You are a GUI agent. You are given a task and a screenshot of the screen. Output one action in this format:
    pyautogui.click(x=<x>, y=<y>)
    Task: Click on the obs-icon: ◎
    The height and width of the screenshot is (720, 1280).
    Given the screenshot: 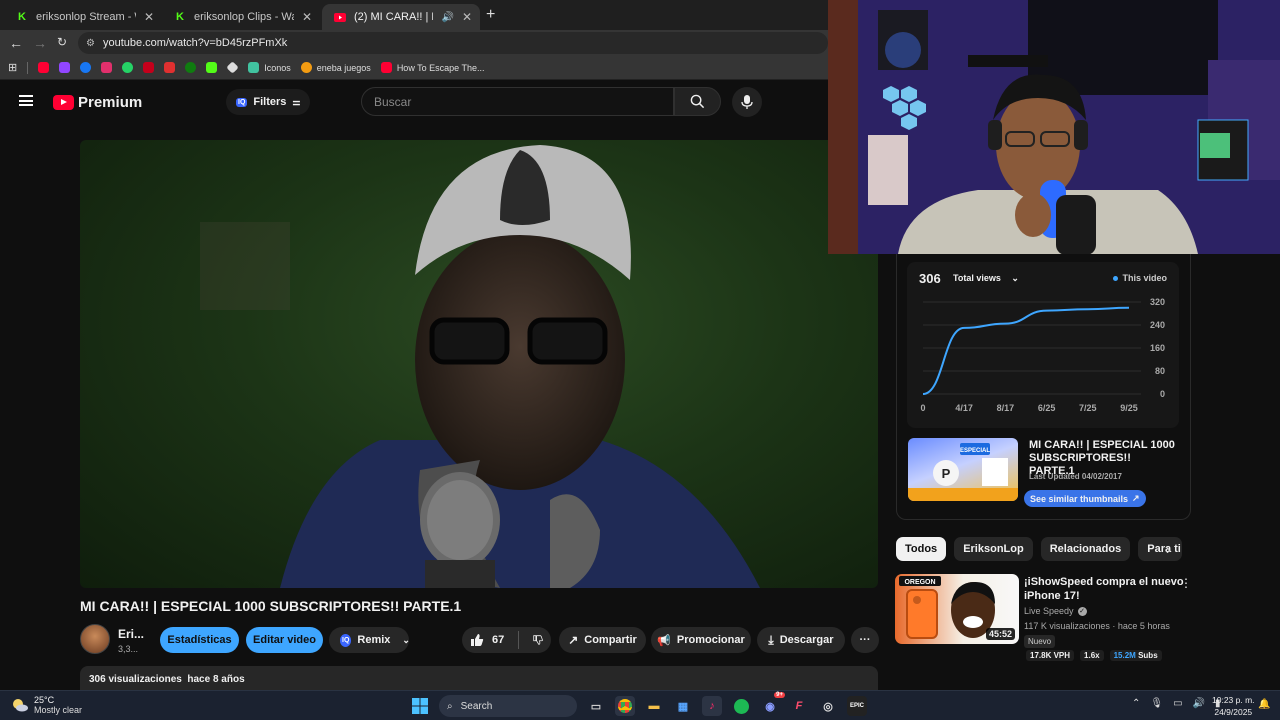 What is the action you would take?
    pyautogui.click(x=828, y=706)
    